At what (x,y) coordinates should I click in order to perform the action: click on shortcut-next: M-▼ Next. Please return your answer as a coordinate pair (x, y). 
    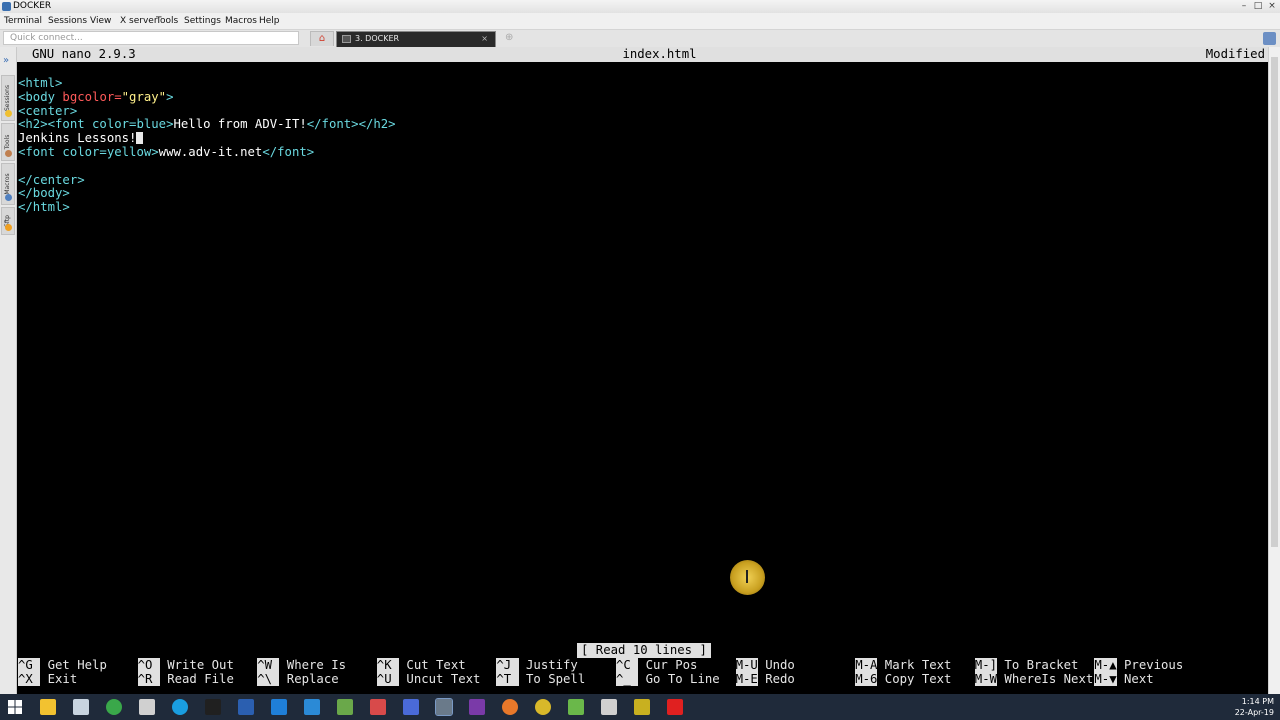
    Looking at the image, I should click on (1124, 679).